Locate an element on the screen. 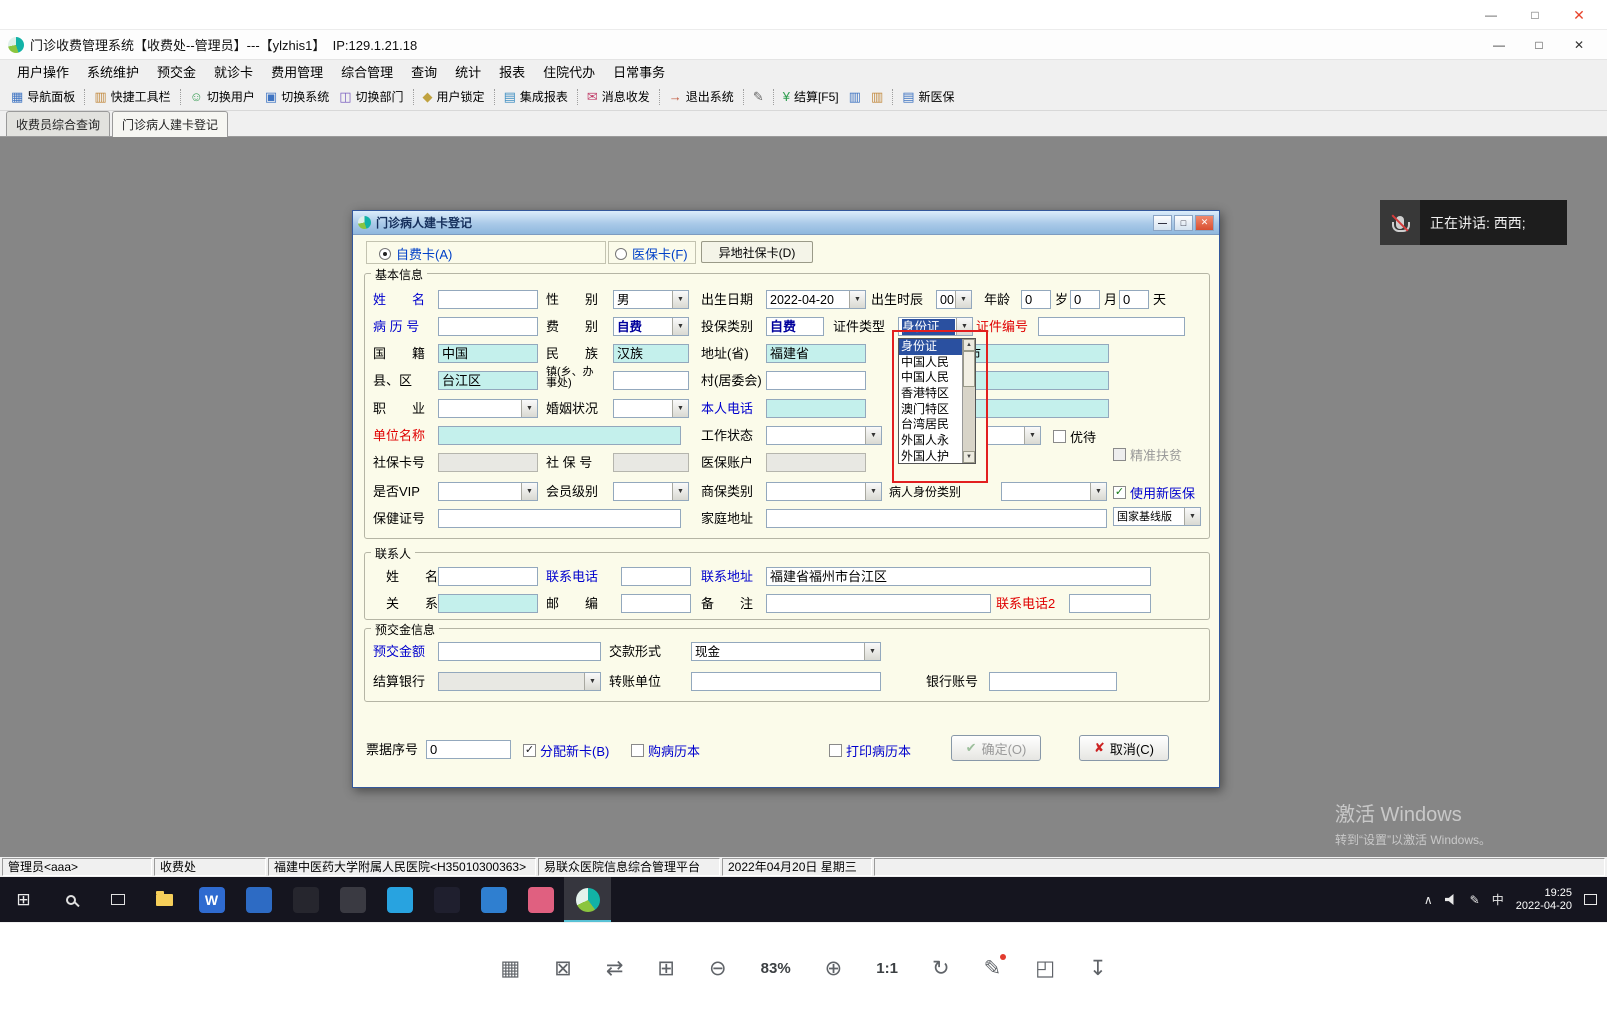 Image resolution: width=1607 pixels, height=1014 pixels. menu-item-10: 日常事务 is located at coordinates (639, 71).